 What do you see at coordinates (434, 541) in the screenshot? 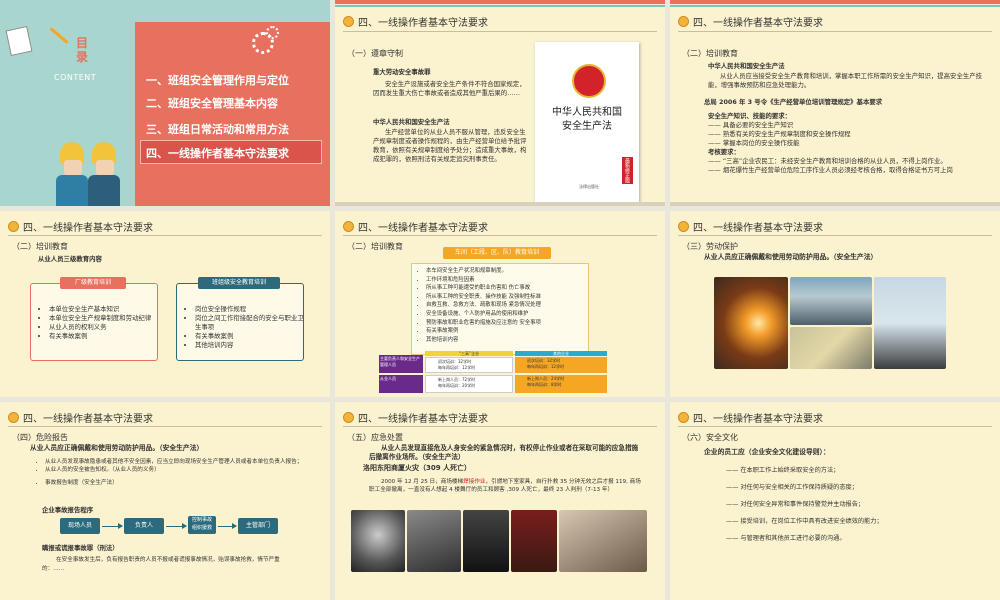
I see `fire-damage-photo` at bounding box center [434, 541].